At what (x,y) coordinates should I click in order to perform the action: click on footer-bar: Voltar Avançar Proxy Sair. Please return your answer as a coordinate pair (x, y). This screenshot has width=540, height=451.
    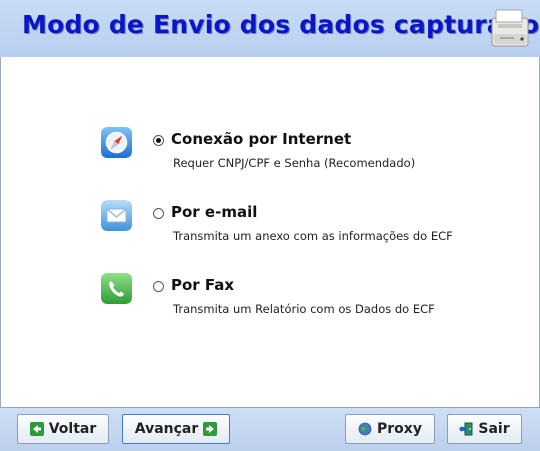
    Looking at the image, I should click on (270, 429).